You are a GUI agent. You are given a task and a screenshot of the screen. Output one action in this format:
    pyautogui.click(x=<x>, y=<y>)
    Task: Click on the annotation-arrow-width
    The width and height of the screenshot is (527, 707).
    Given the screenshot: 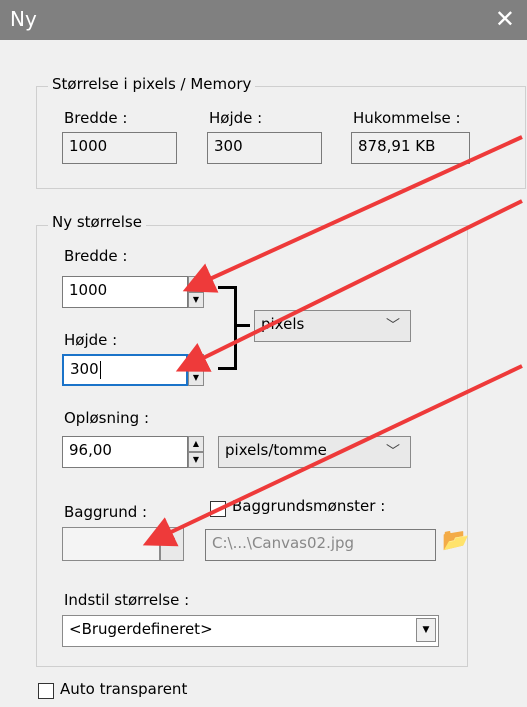 What is the action you would take?
    pyautogui.click(x=352, y=214)
    